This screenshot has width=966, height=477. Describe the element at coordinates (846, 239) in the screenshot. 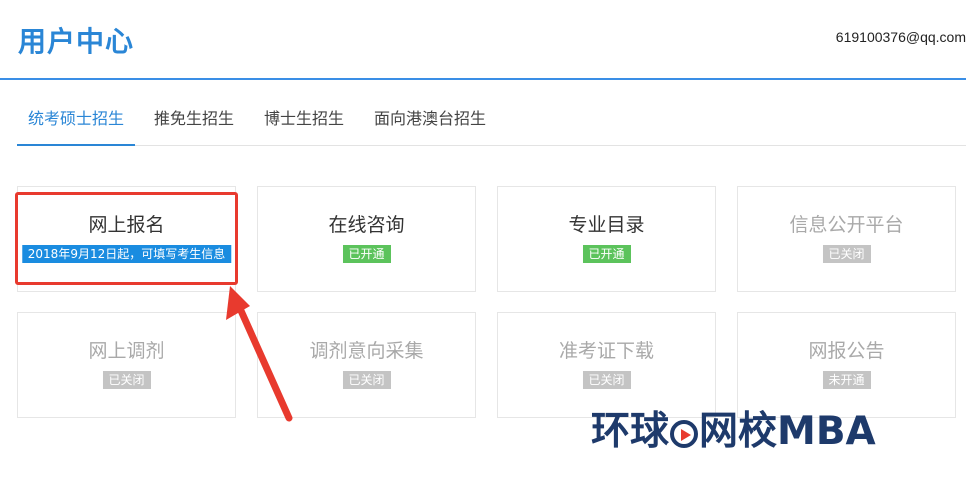

I see `card-info-disclosure: 信息公开平台 已关闭` at that location.